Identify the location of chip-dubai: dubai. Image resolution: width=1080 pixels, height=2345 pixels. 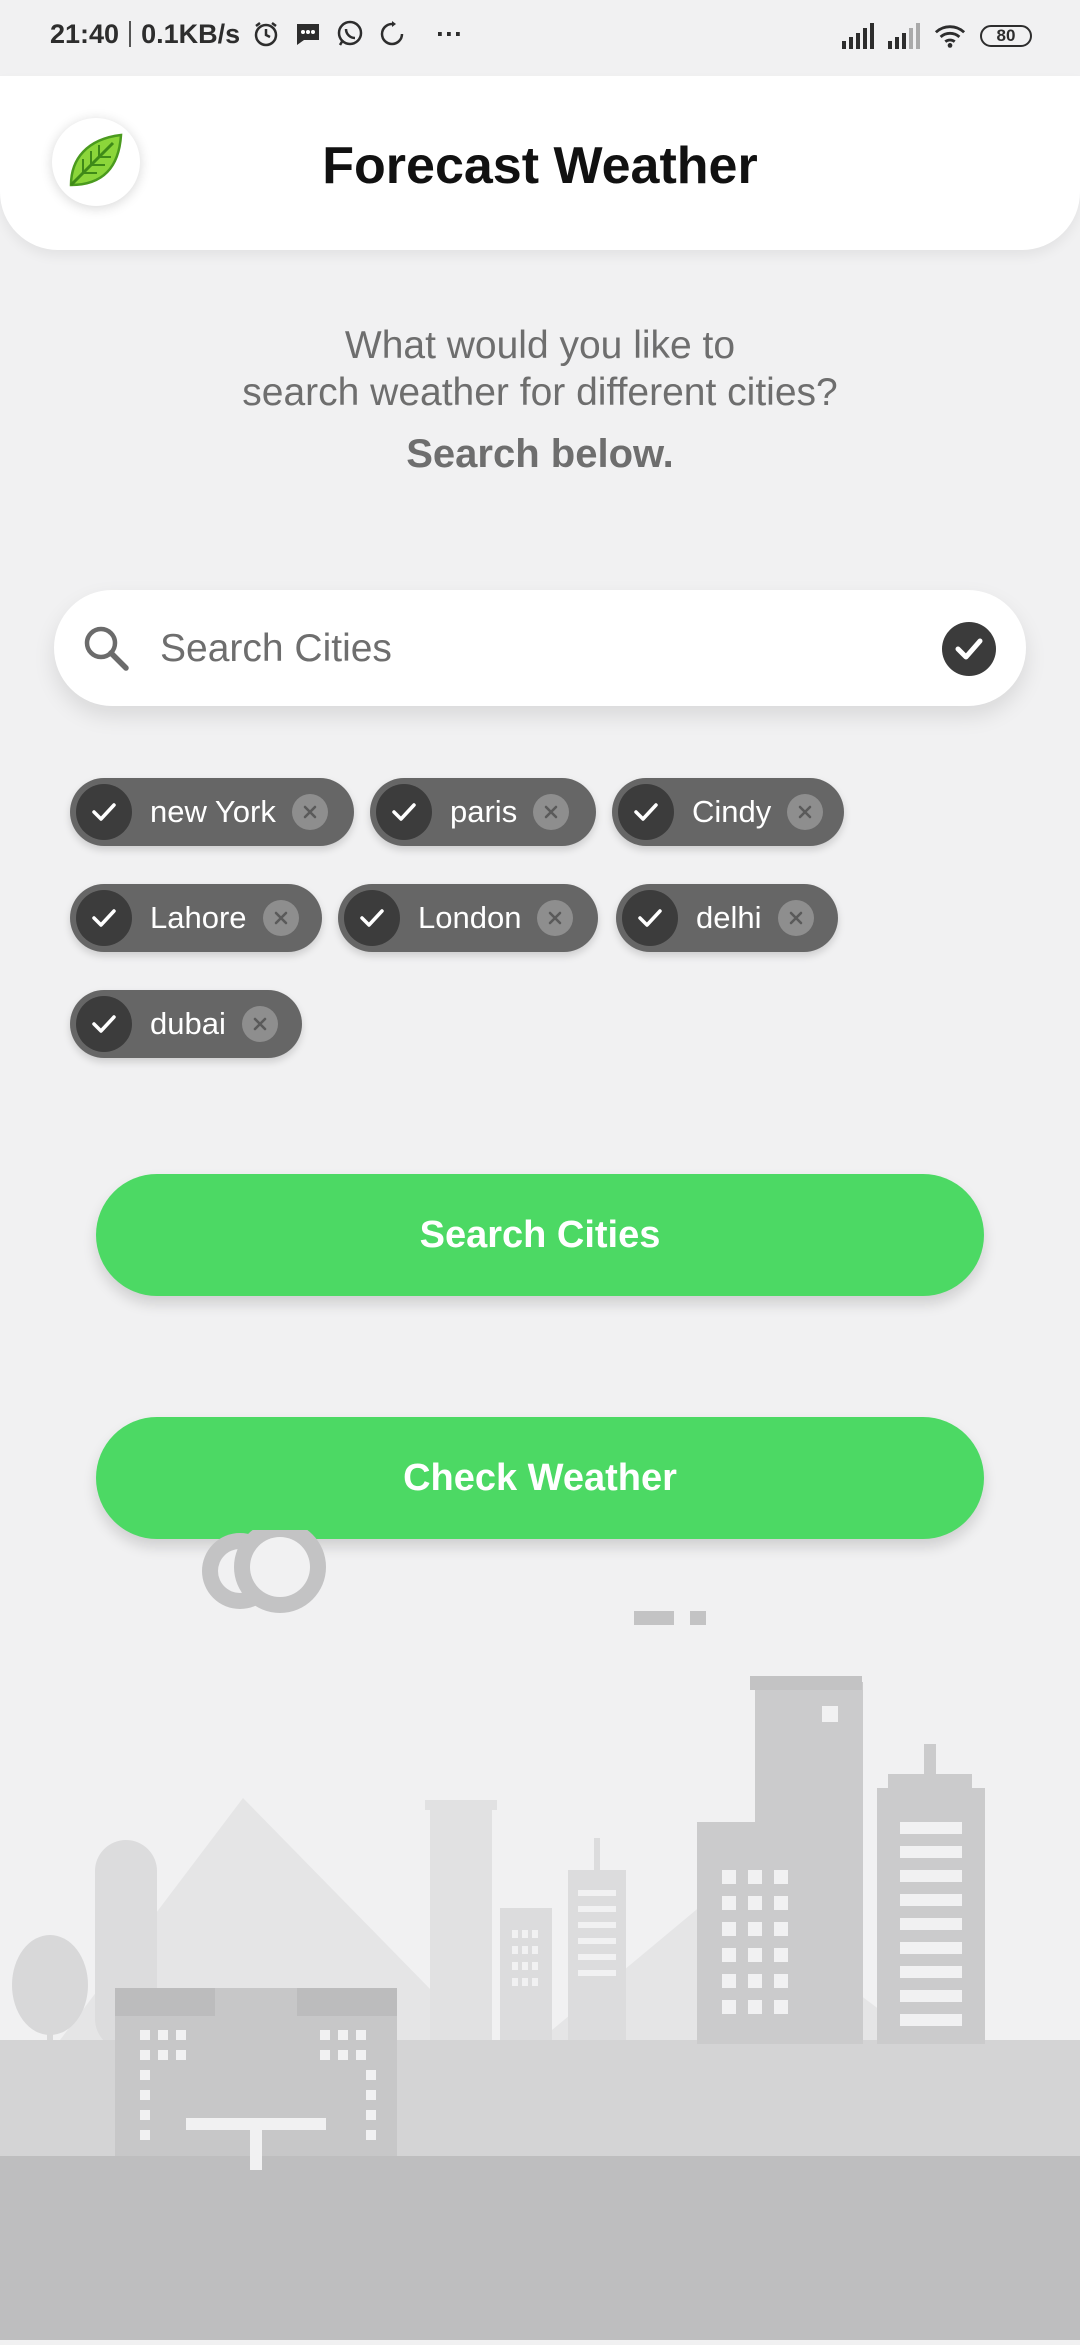
(186, 1024).